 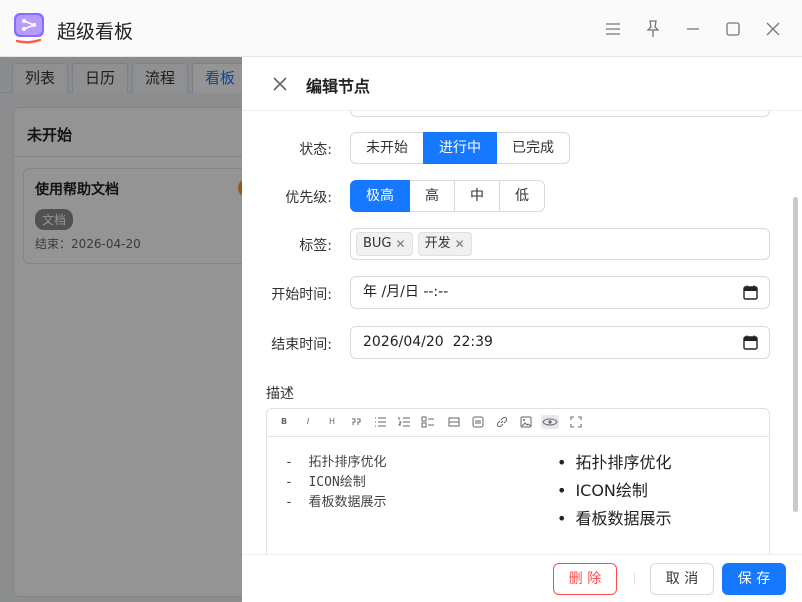 What do you see at coordinates (280, 394) in the screenshot?
I see `description-label: 描述` at bounding box center [280, 394].